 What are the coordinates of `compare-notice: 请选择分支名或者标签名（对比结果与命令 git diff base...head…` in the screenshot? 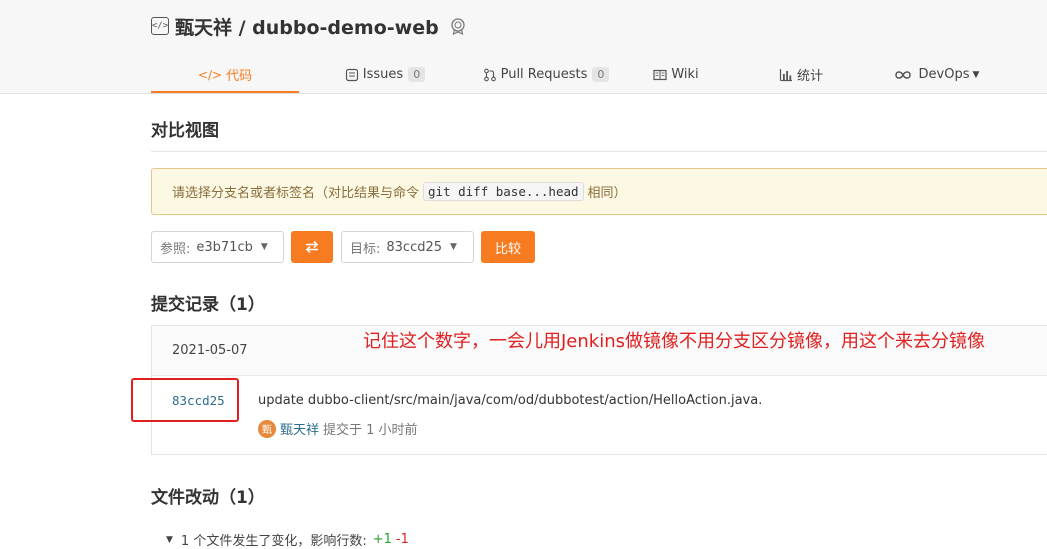 It's located at (599, 191).